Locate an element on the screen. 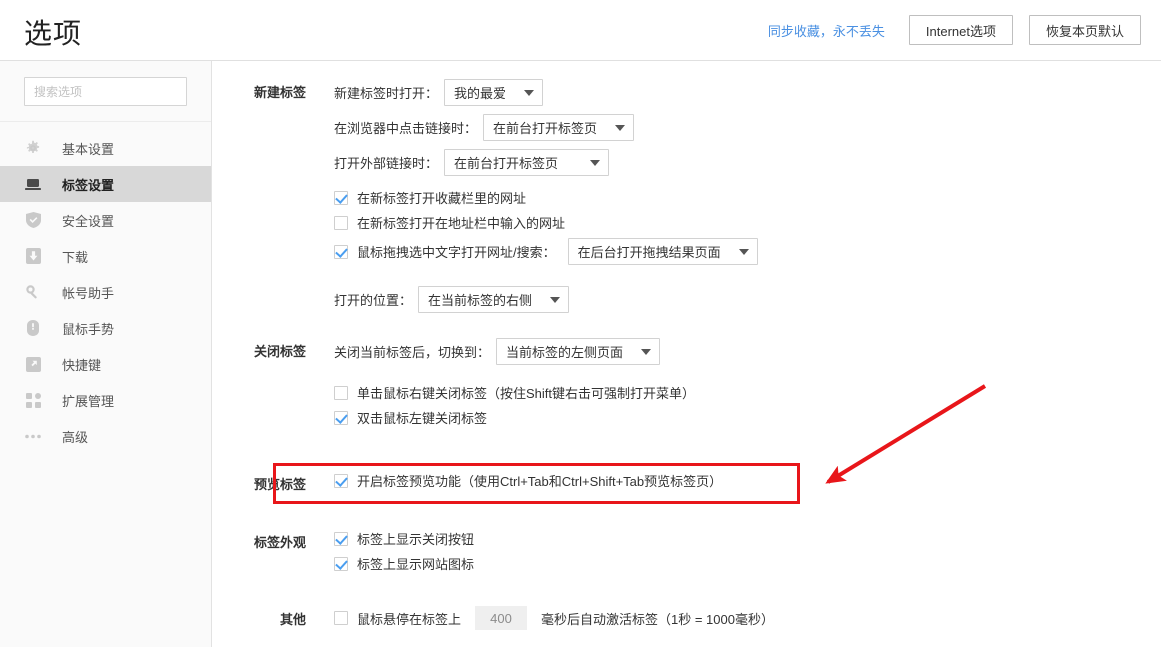 This screenshot has height=647, width=1161. select-value: 在后台打开拖拽结果页面 is located at coordinates (649, 252).